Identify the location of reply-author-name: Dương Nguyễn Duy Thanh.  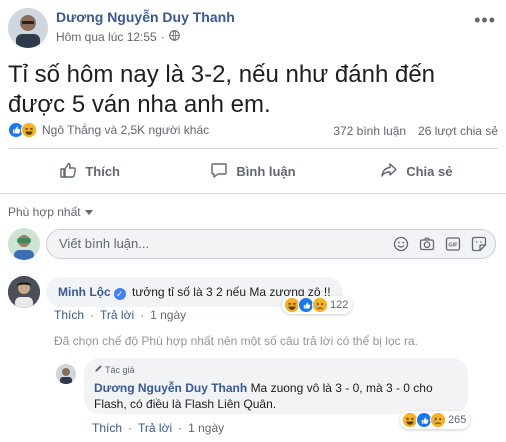
(170, 388).